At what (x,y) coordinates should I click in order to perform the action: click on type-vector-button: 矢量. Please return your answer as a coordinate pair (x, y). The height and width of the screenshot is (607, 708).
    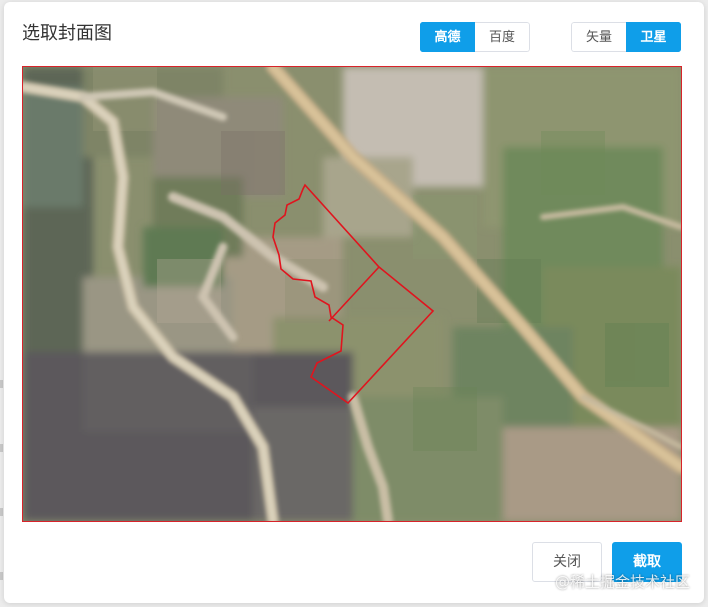
    Looking at the image, I should click on (598, 37).